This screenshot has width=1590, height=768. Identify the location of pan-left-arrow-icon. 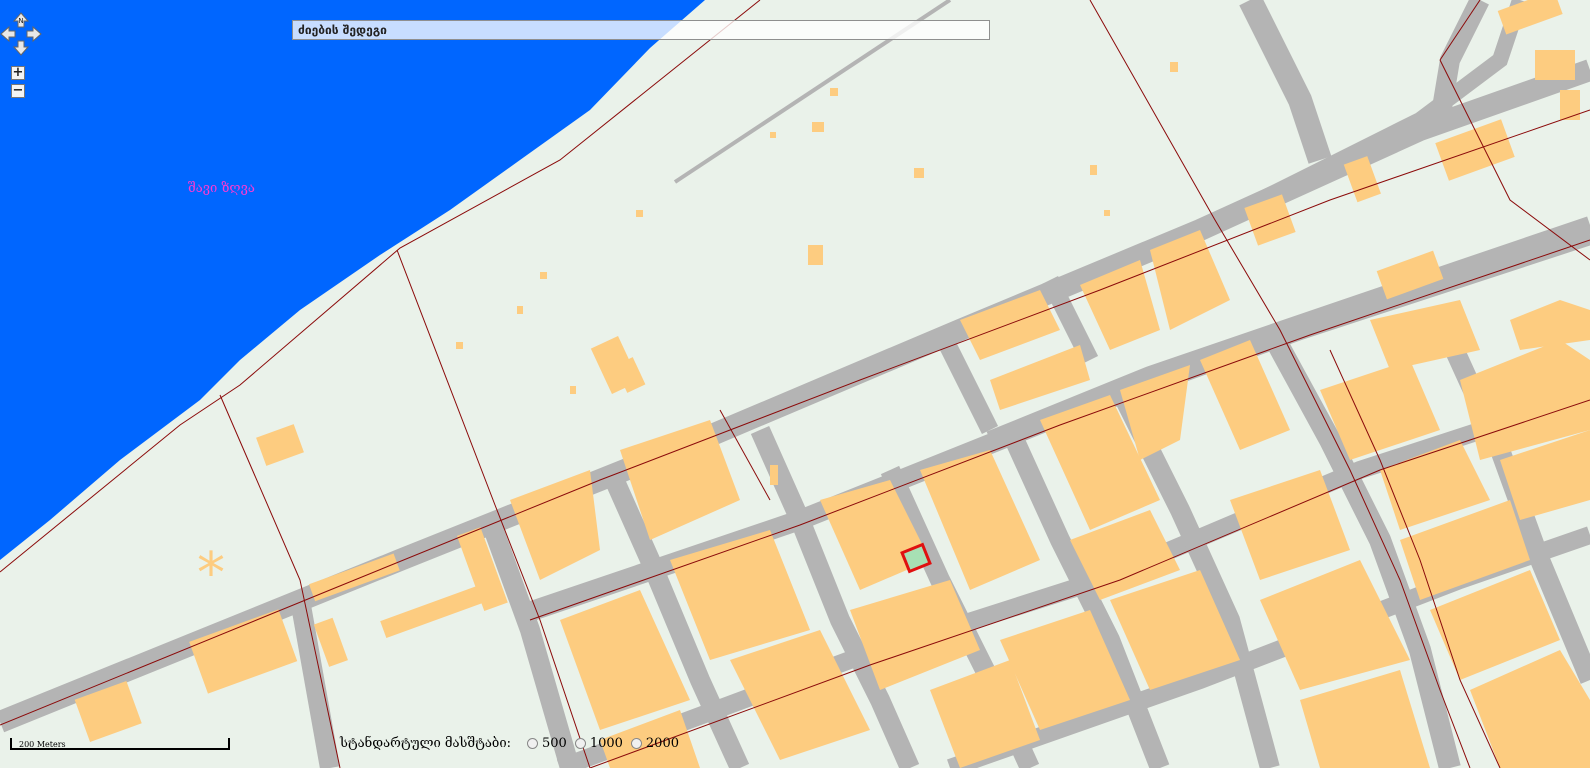
(8, 34).